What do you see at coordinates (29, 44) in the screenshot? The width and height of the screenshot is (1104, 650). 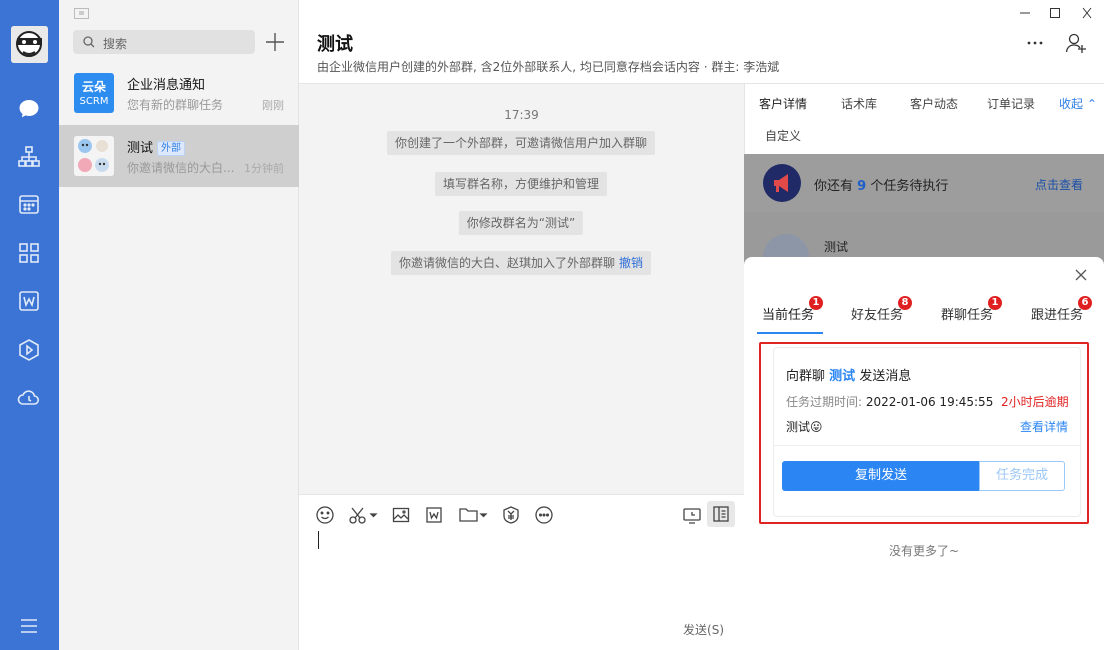 I see `avatar` at bounding box center [29, 44].